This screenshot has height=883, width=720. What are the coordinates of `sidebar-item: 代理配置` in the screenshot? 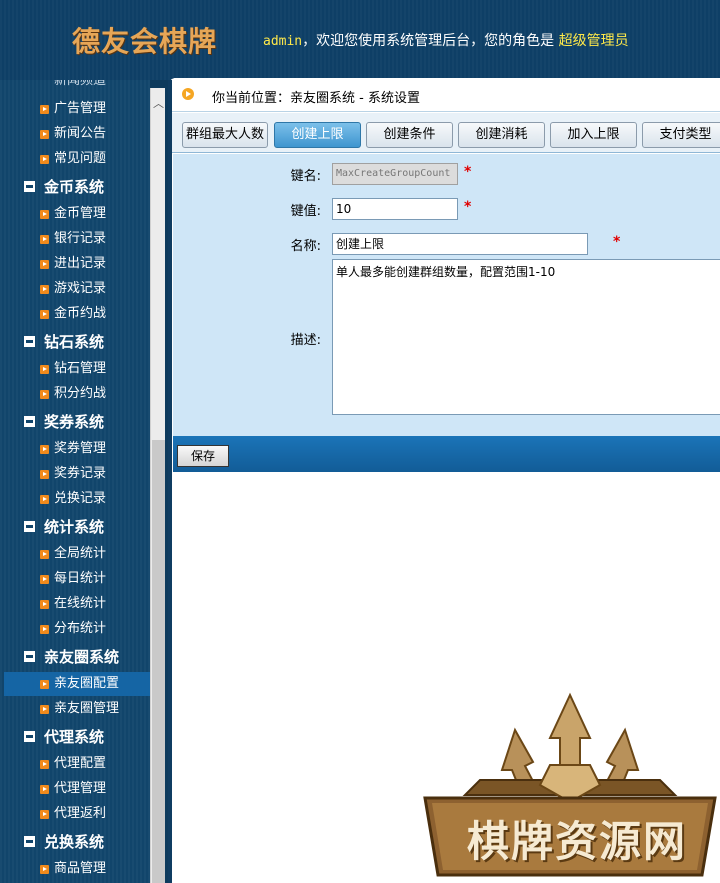 It's located at (77, 764).